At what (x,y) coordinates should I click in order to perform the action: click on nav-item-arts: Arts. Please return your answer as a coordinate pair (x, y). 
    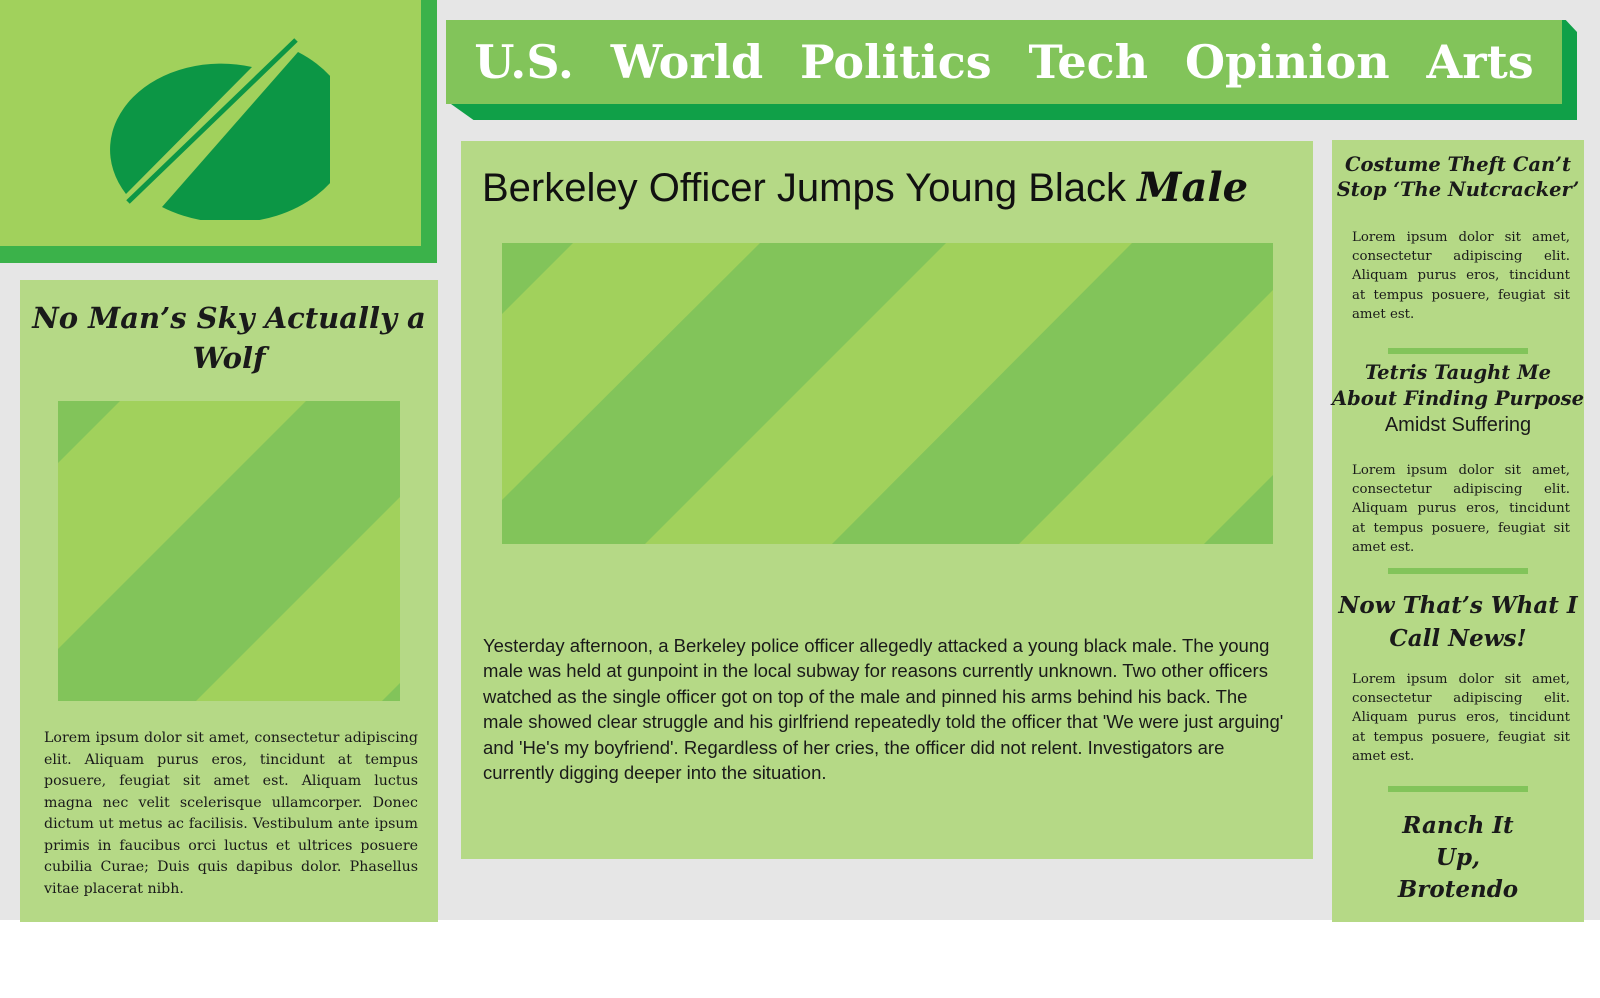
    Looking at the image, I should click on (1480, 62).